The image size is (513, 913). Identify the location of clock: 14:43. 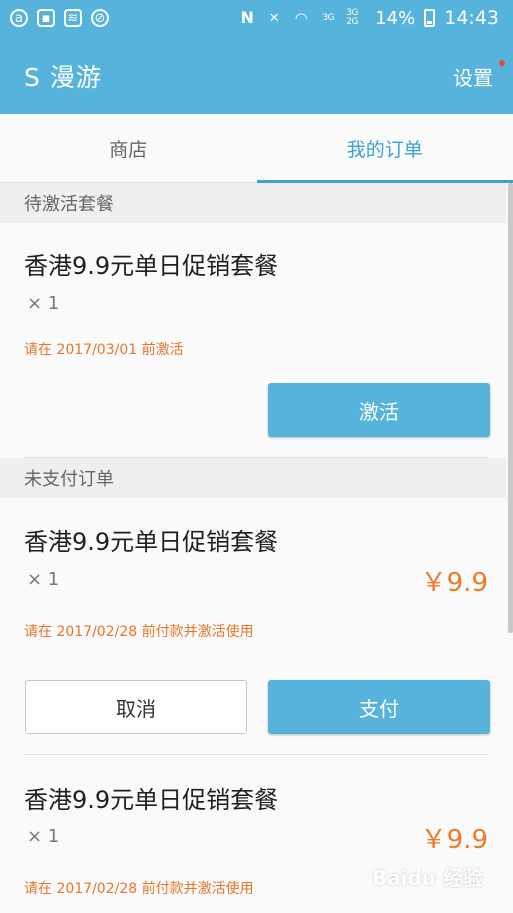
(471, 18).